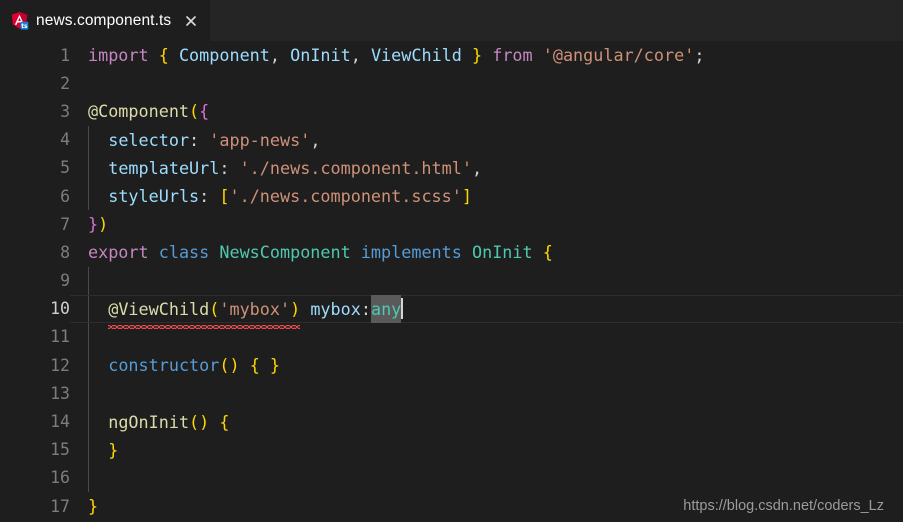  I want to click on token-prop-selector: selector, so click(149, 139).